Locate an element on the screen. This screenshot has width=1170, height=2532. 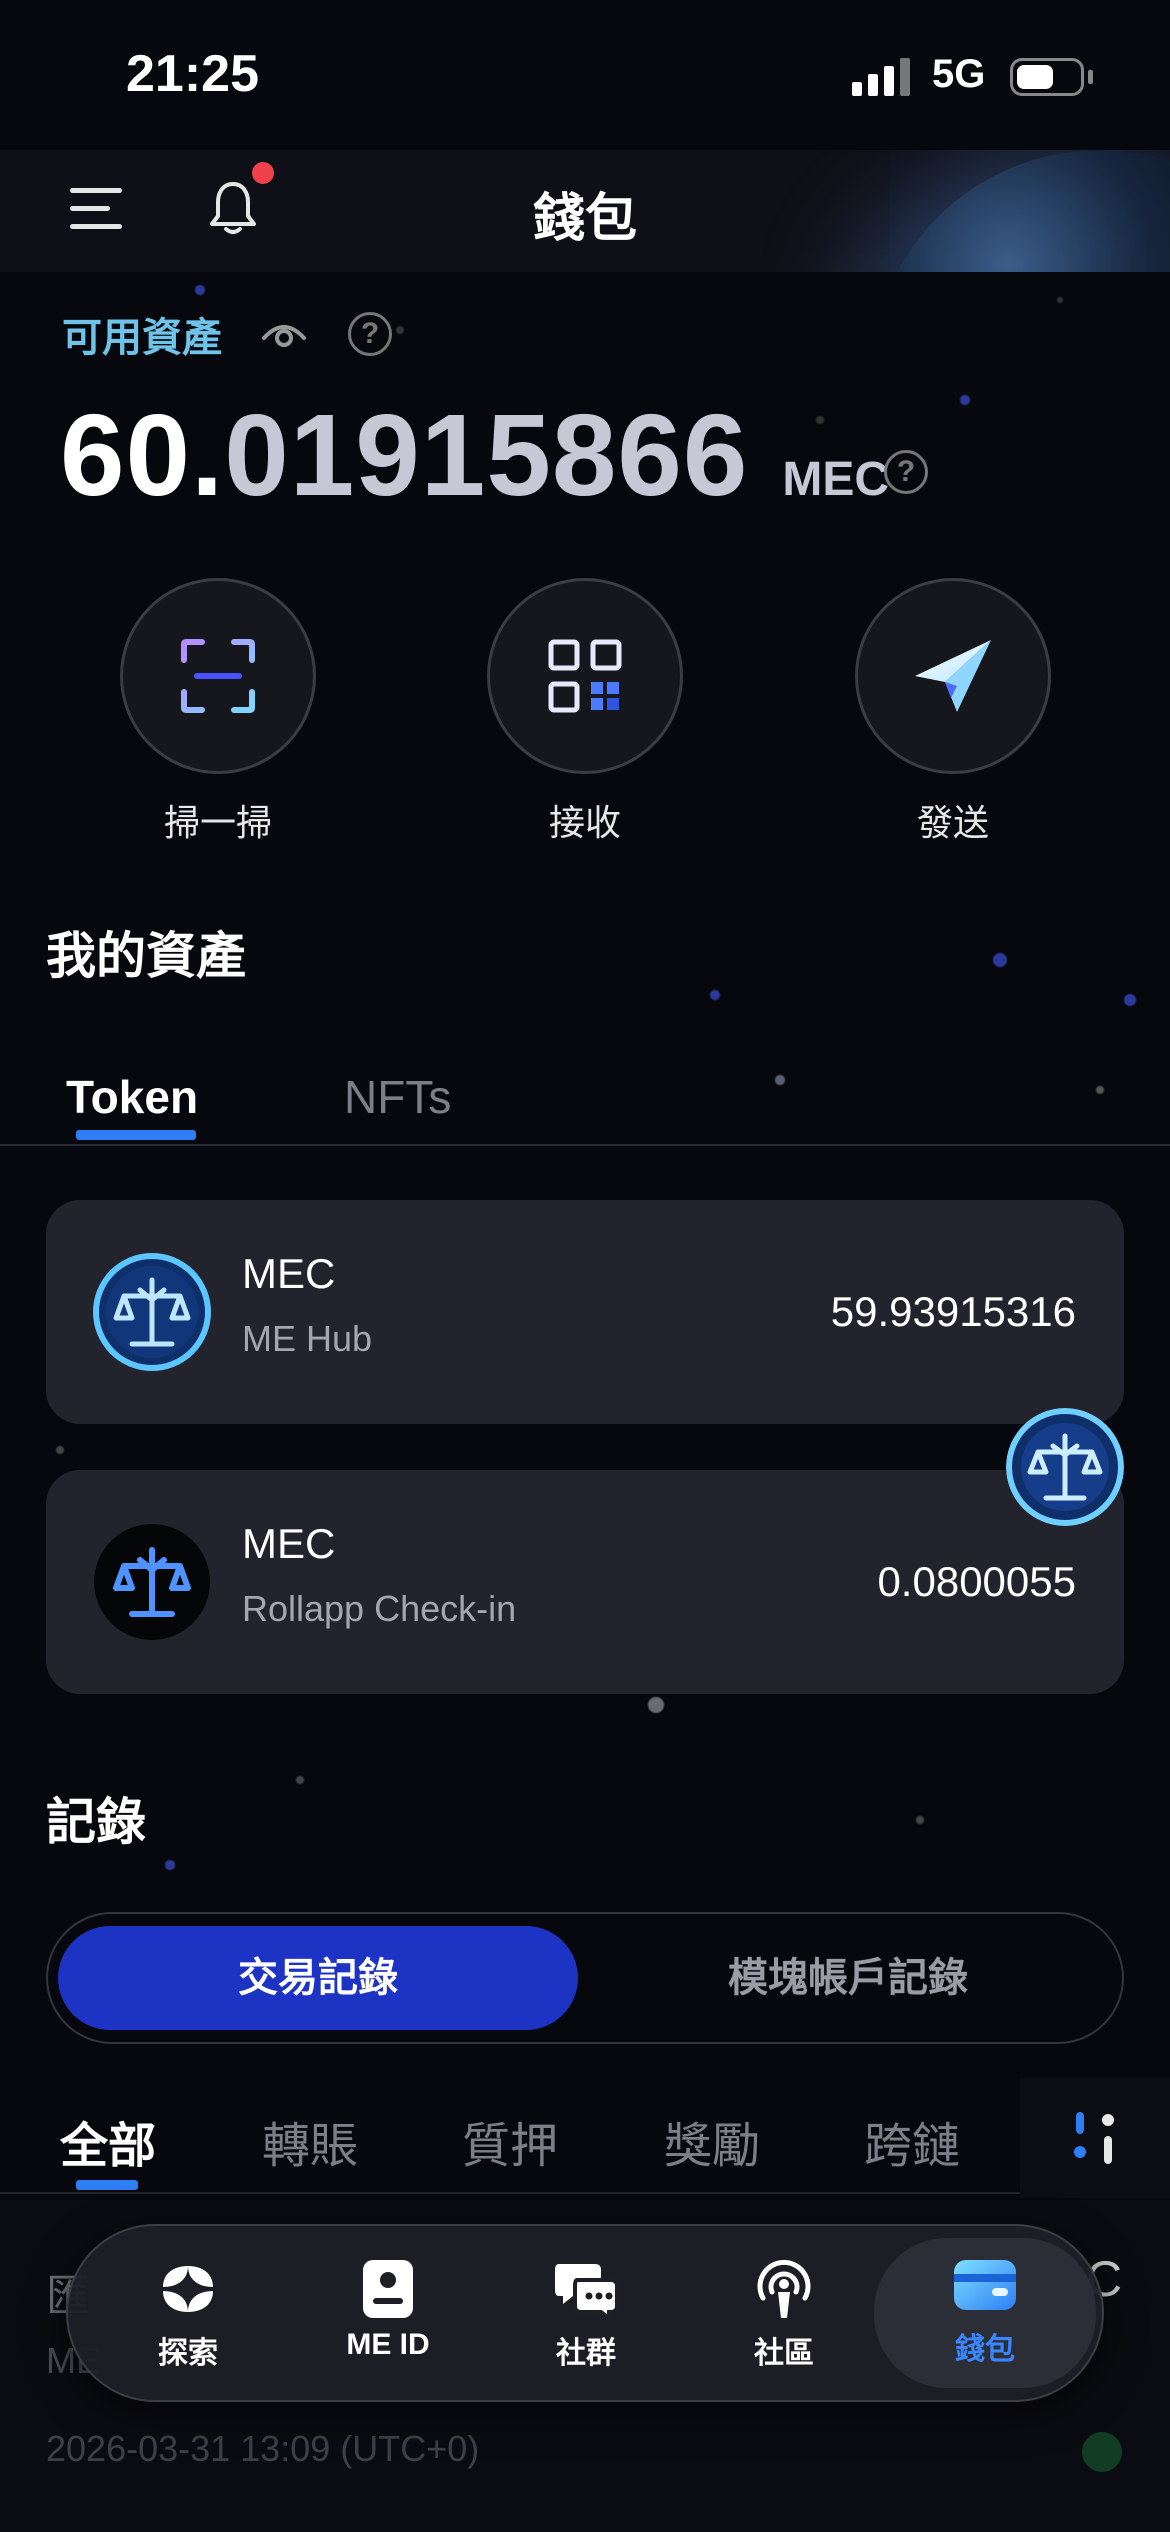
balance-help-icon: ? is located at coordinates (906, 472).